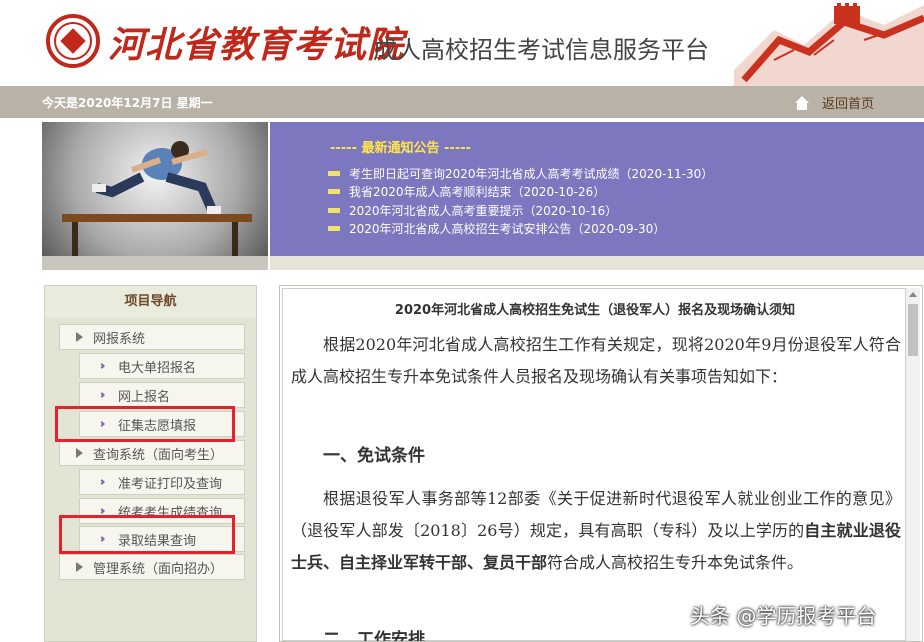 Image resolution: width=924 pixels, height=642 pixels. What do you see at coordinates (520, 210) in the screenshot?
I see `notice-item: 2020年河北省成人高考重要提示（2020-10-16）` at bounding box center [520, 210].